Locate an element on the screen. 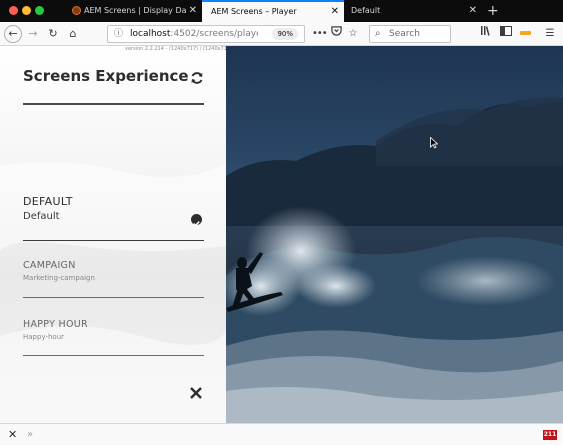 The height and width of the screenshot is (446, 563). tab-label: AEM Screens – Player is located at coordinates (254, 11).